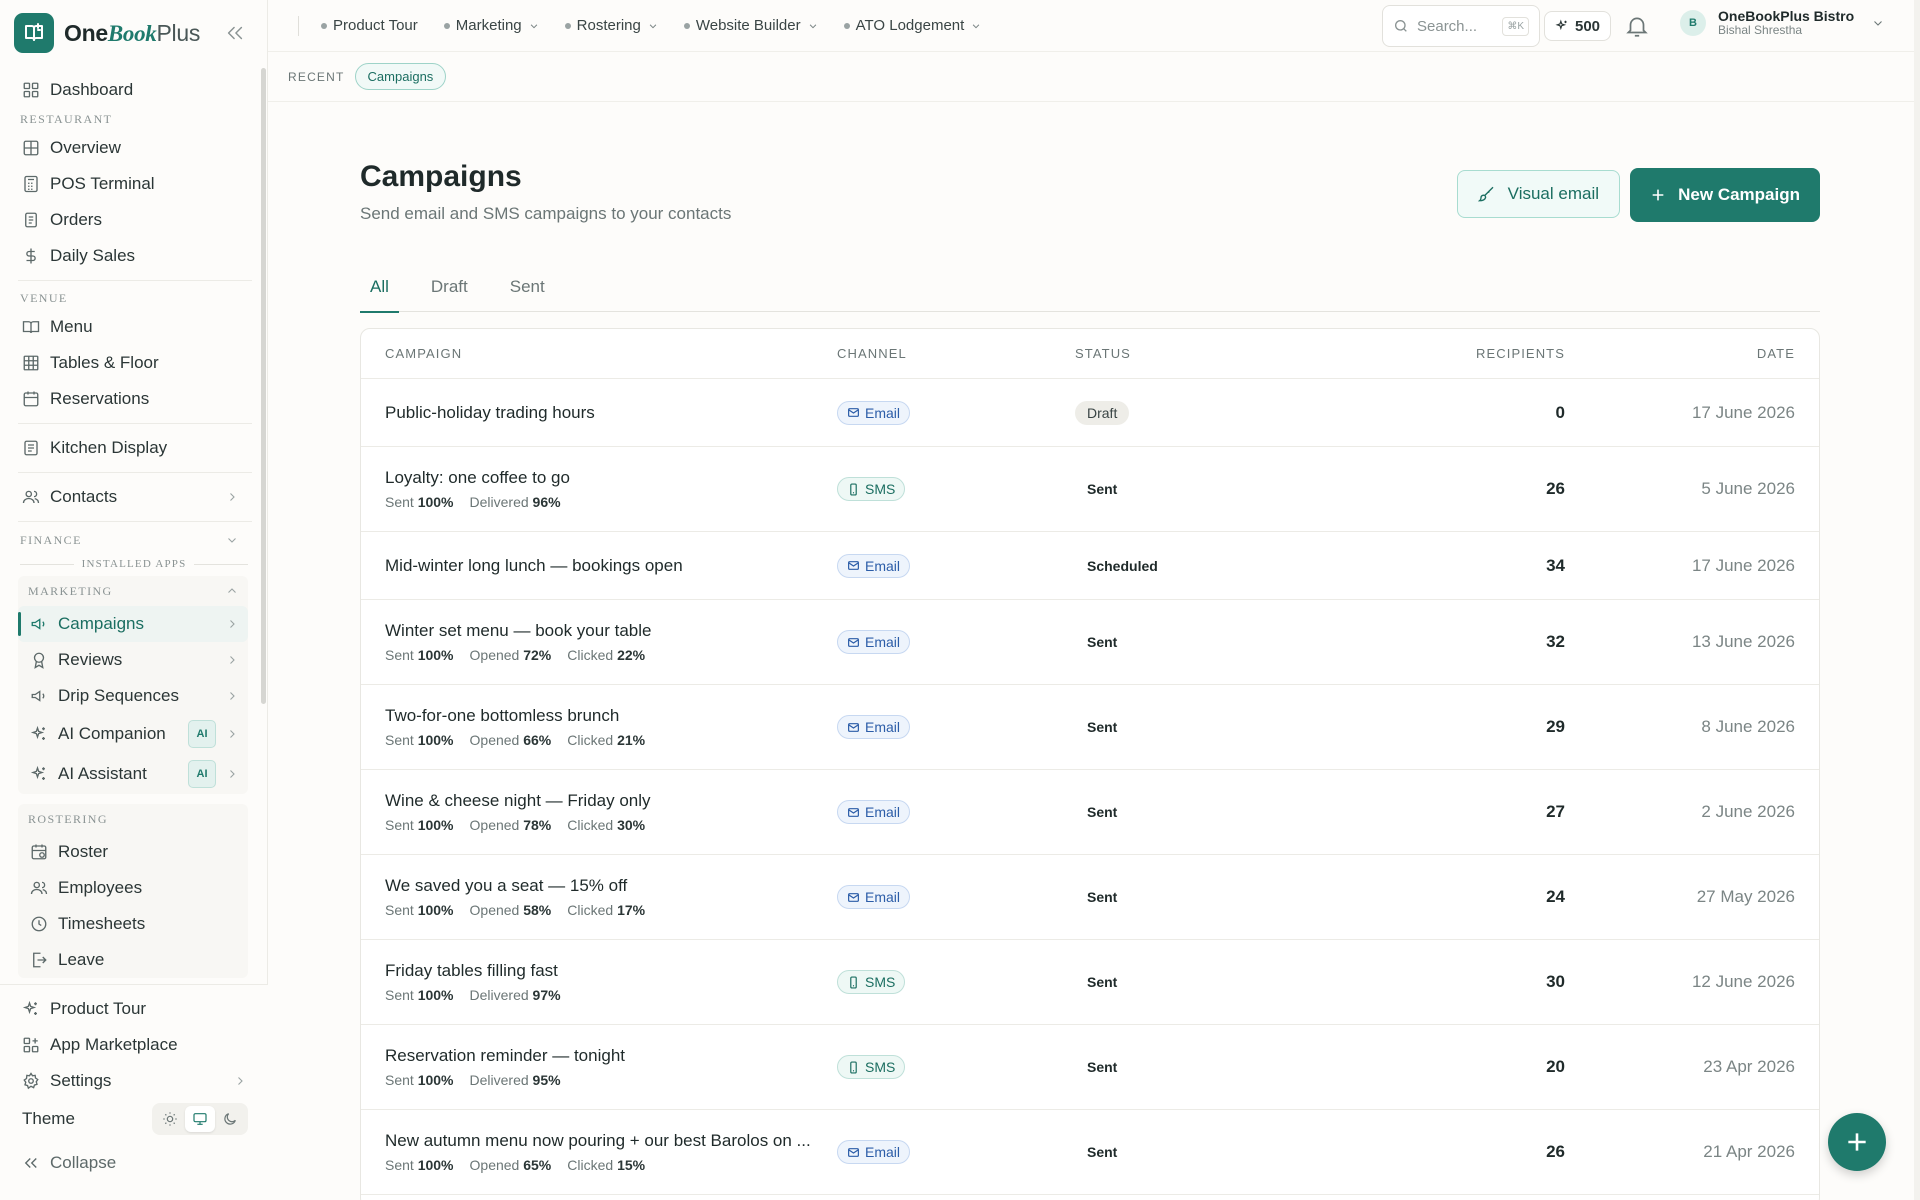  I want to click on sidebar-item-employees: Employees, so click(133, 888).